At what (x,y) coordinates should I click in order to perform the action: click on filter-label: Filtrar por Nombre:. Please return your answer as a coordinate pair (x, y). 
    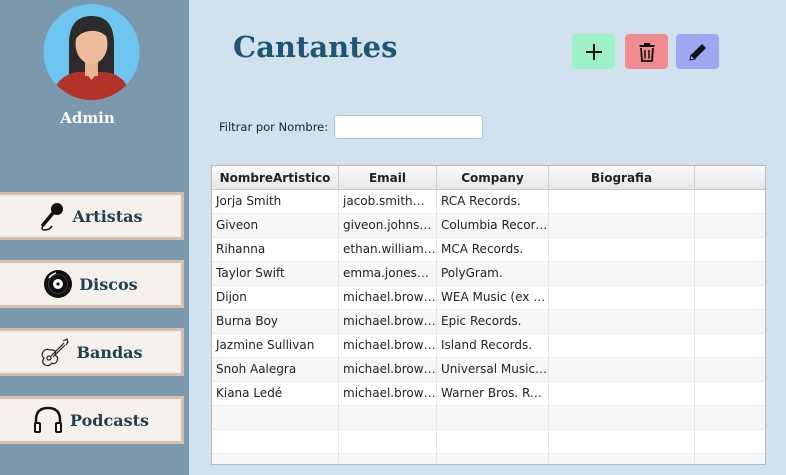
    Looking at the image, I should click on (274, 127).